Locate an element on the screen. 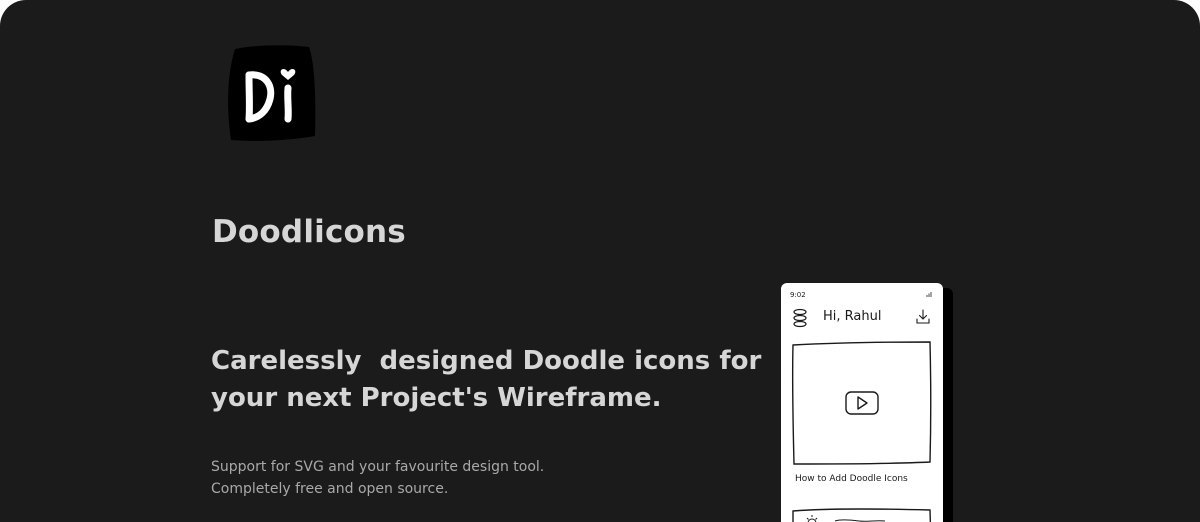 The image size is (1200, 522). card-title: How to Add Doodle Icons is located at coordinates (851, 479).